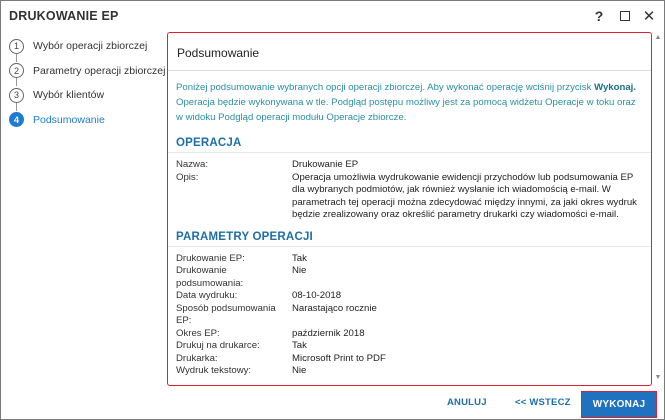 The image size is (665, 420). I want to click on step-number: 2, so click(16, 71).